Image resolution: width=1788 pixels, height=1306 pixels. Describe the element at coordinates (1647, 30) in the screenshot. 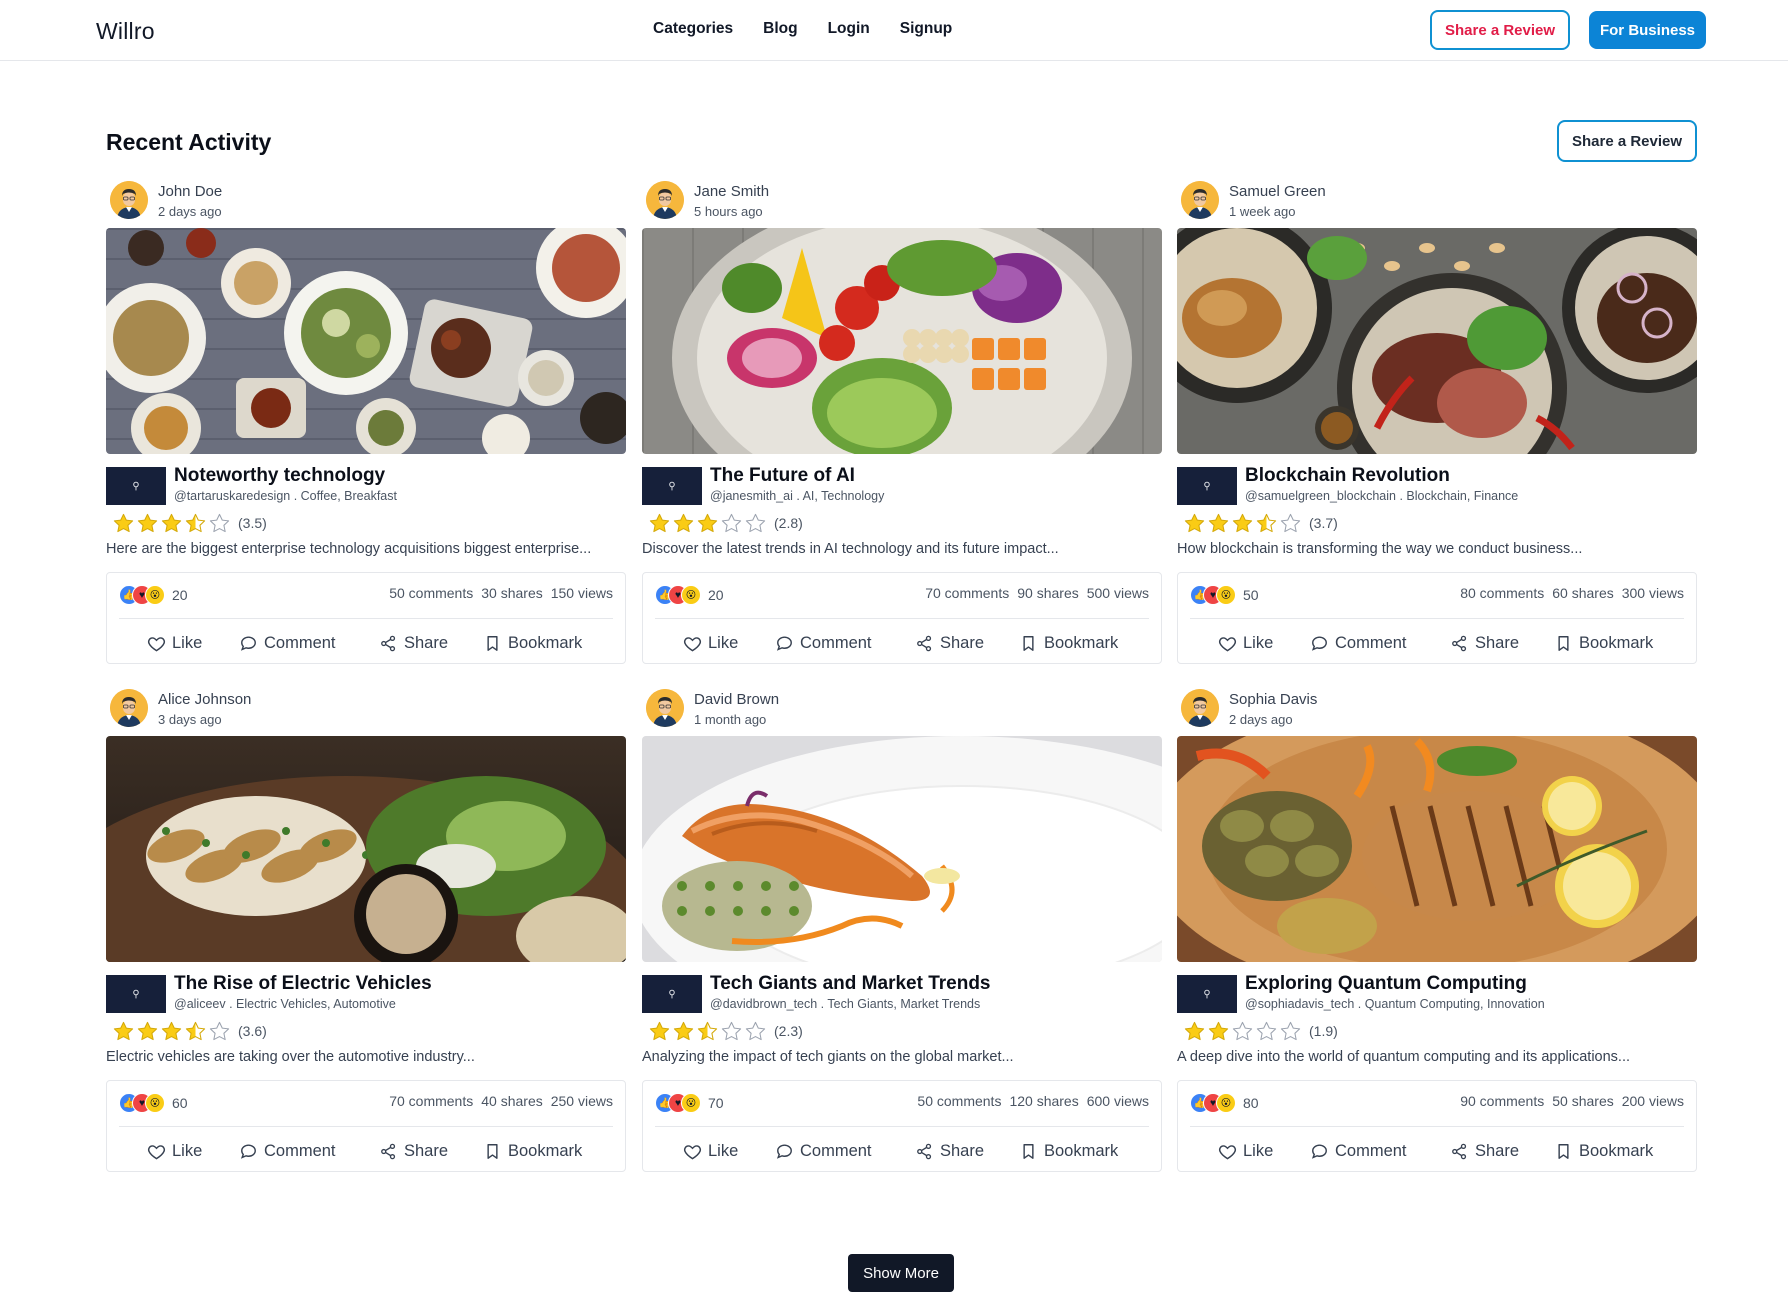

I see `for-business-button: For Business` at that location.